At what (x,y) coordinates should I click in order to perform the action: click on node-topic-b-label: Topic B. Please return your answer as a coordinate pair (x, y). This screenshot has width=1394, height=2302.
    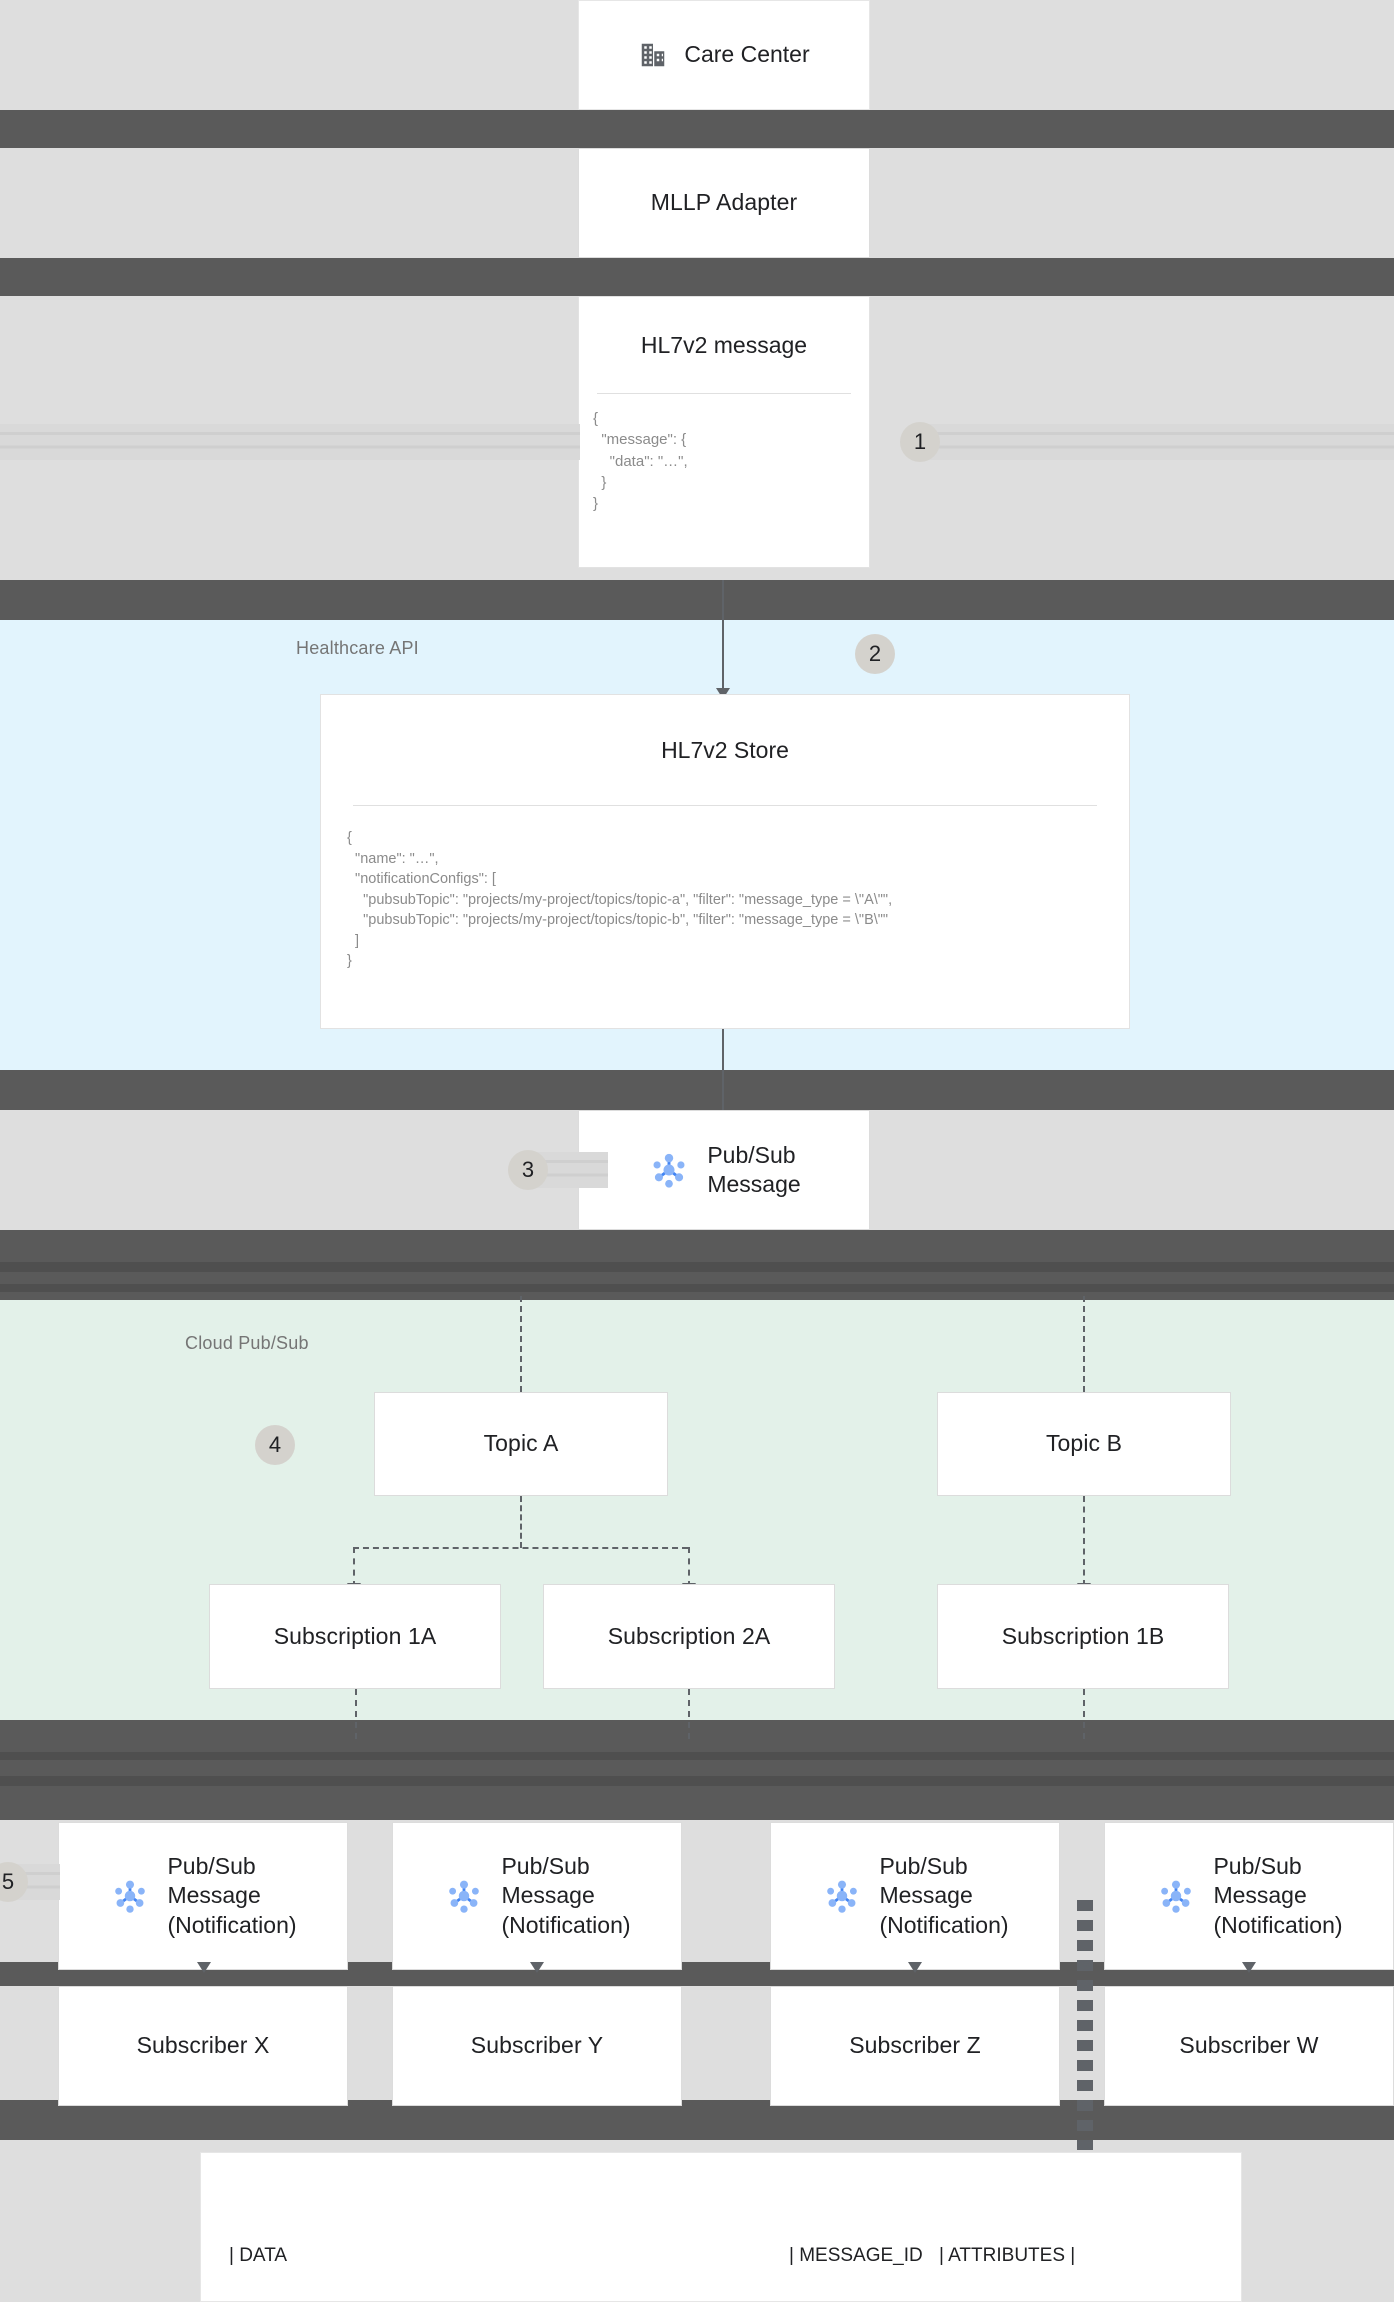
    Looking at the image, I should click on (1084, 1443).